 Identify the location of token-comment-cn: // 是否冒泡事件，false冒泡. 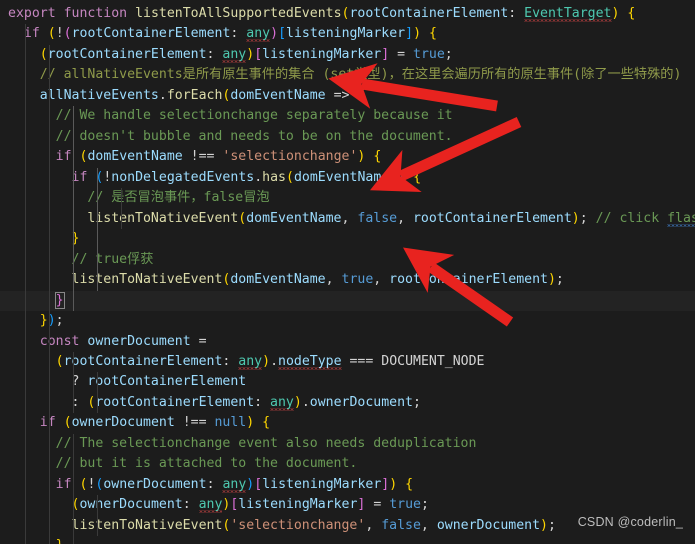
(178, 198).